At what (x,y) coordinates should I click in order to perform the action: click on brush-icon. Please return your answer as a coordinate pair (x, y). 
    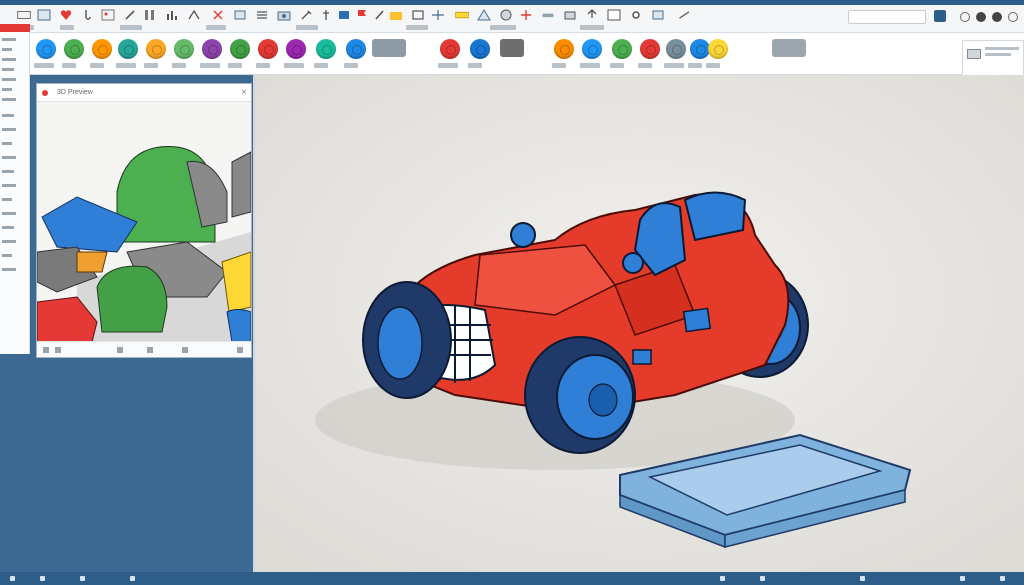
    Looking at the image, I should click on (380, 15).